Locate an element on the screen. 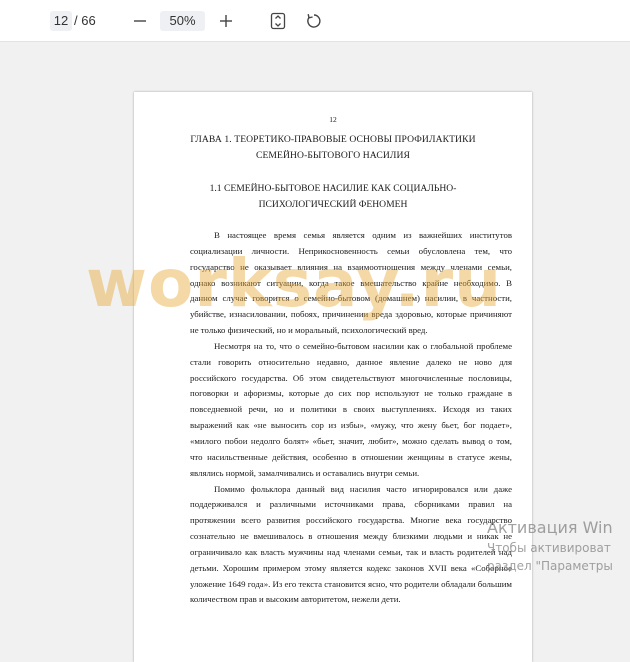 This screenshot has height=662, width=630. zoom-out-button is located at coordinates (140, 21).